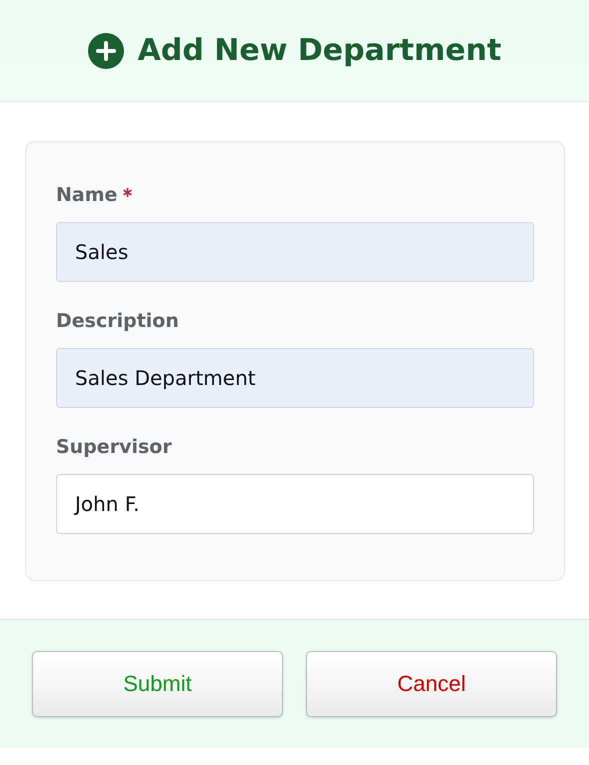 Image resolution: width=589 pixels, height=765 pixels. What do you see at coordinates (320, 50) in the screenshot?
I see `page-title: Add New Department` at bounding box center [320, 50].